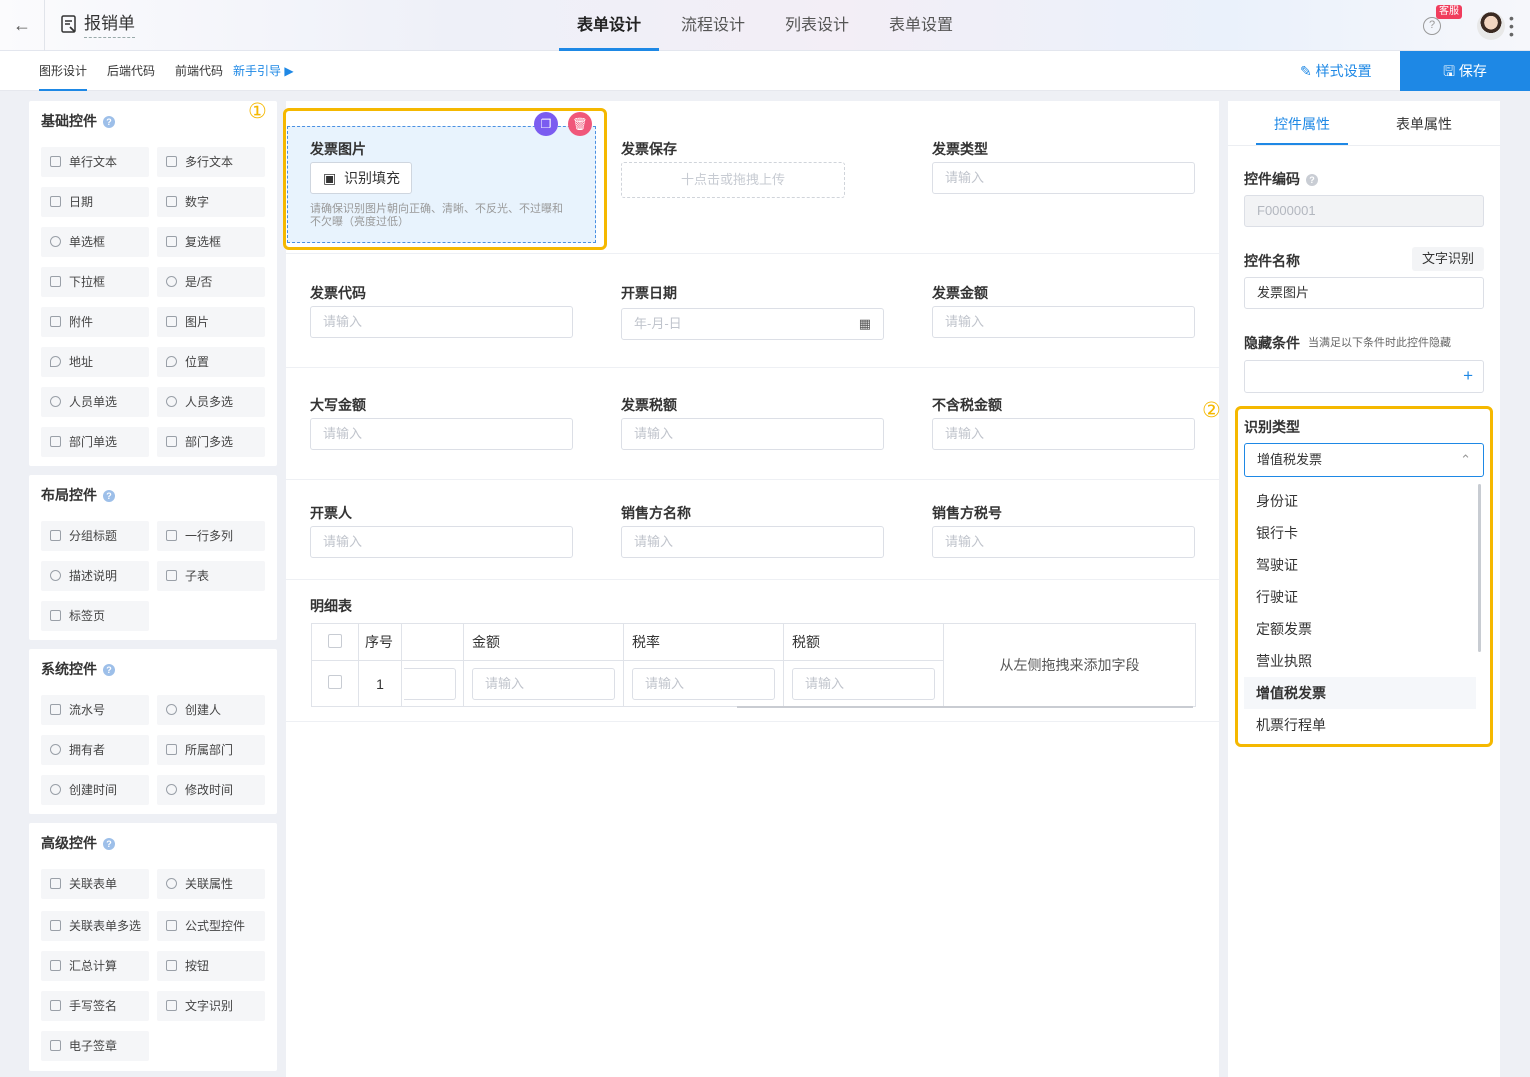  I want to click on control-owner: 拥有者, so click(95, 750).